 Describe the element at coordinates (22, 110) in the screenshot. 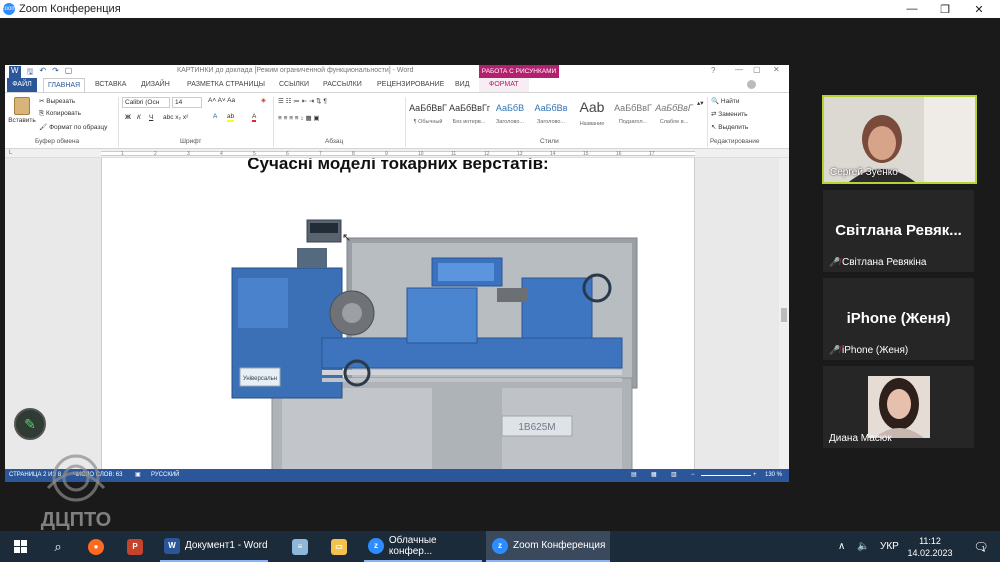

I see `paste-button: Вставить` at that location.